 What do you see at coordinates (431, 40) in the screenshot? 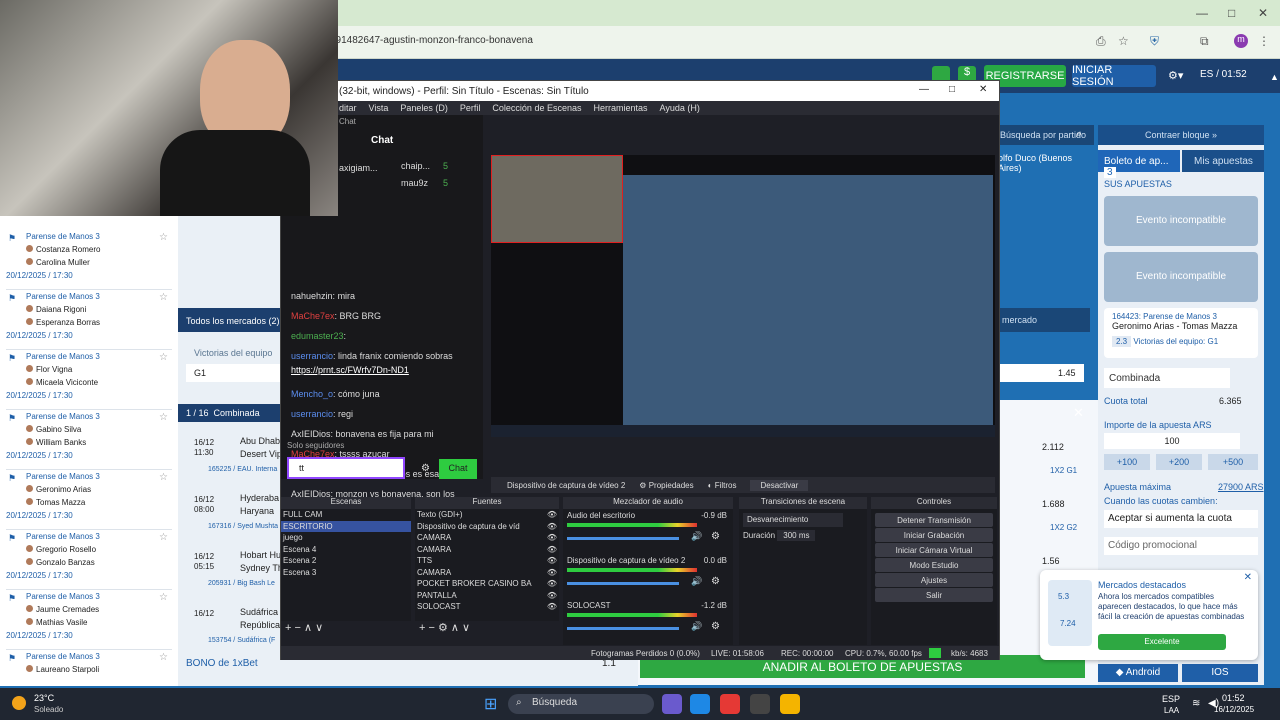
I see `url-text: 291482647-agustin-monzon-franco-bonavena` at bounding box center [431, 40].